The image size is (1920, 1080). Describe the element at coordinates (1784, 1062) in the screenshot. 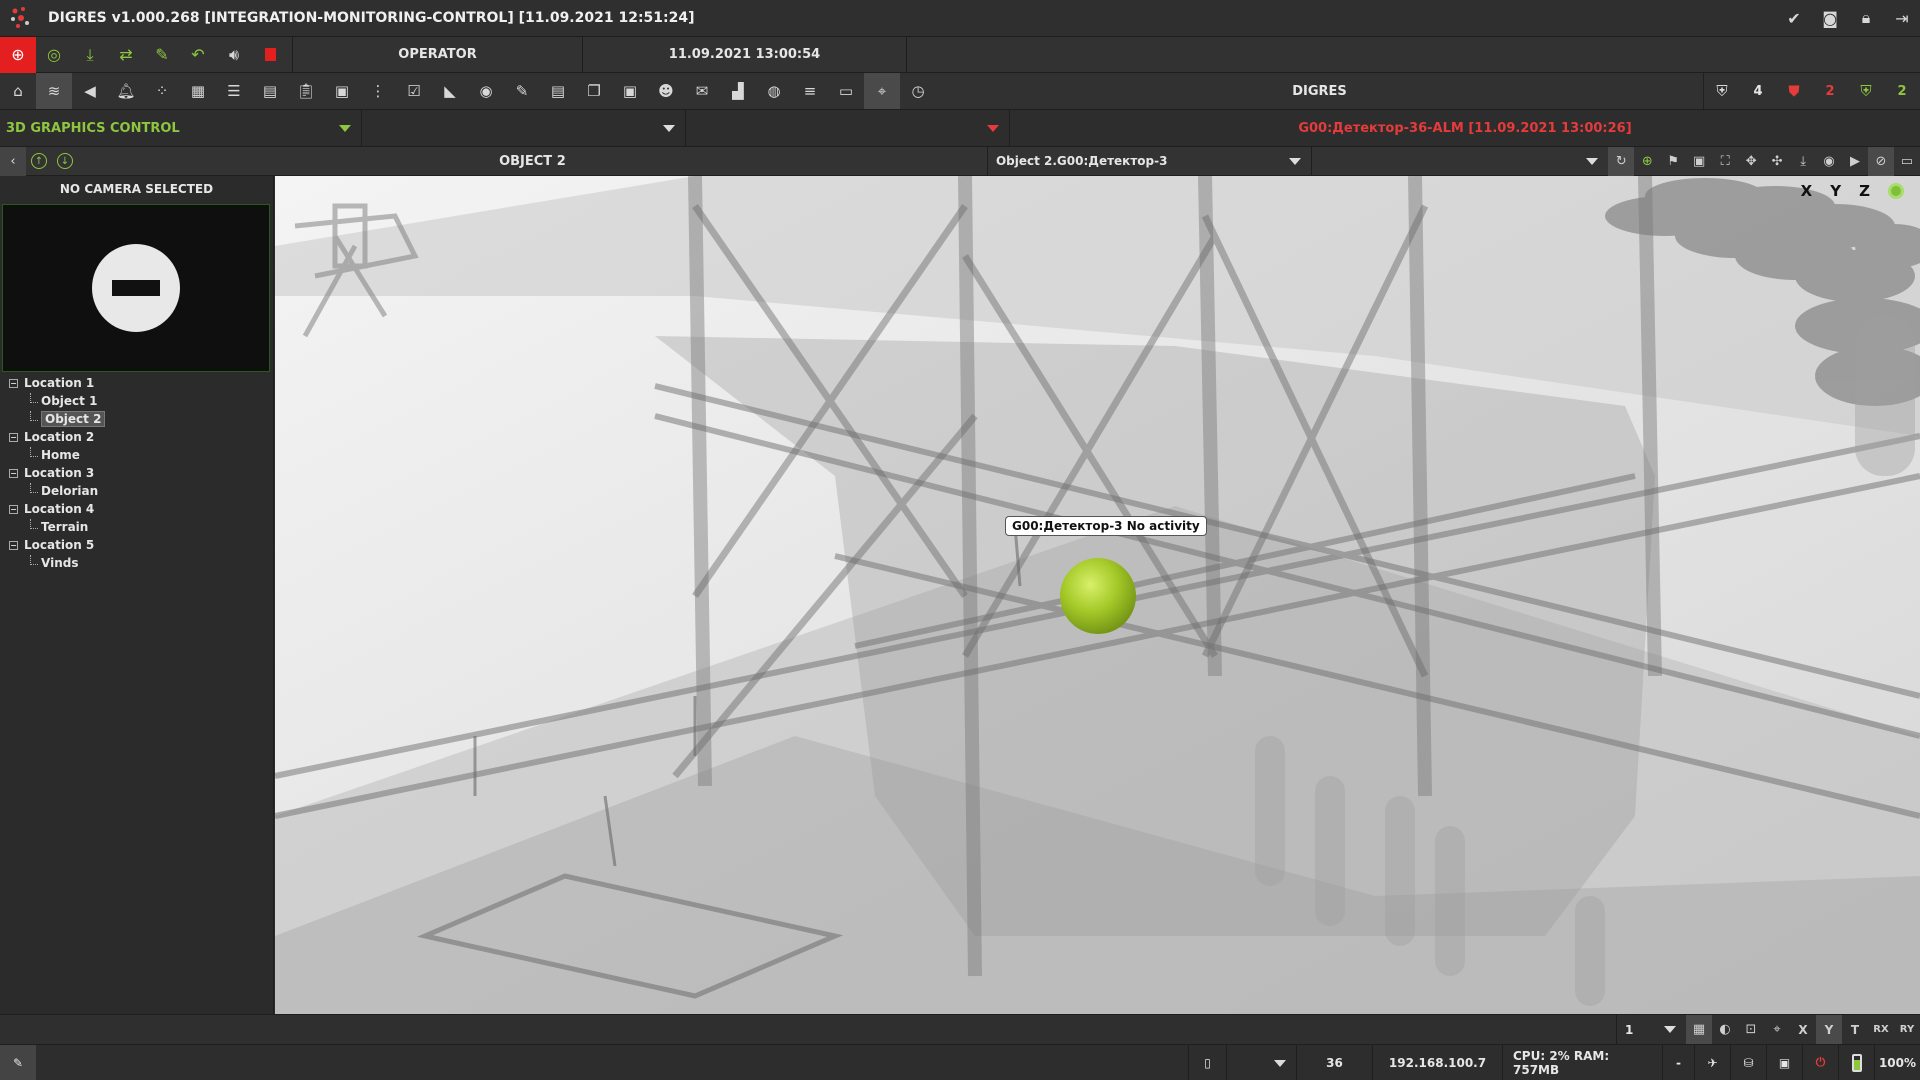

I see `server-icon: ▣` at that location.